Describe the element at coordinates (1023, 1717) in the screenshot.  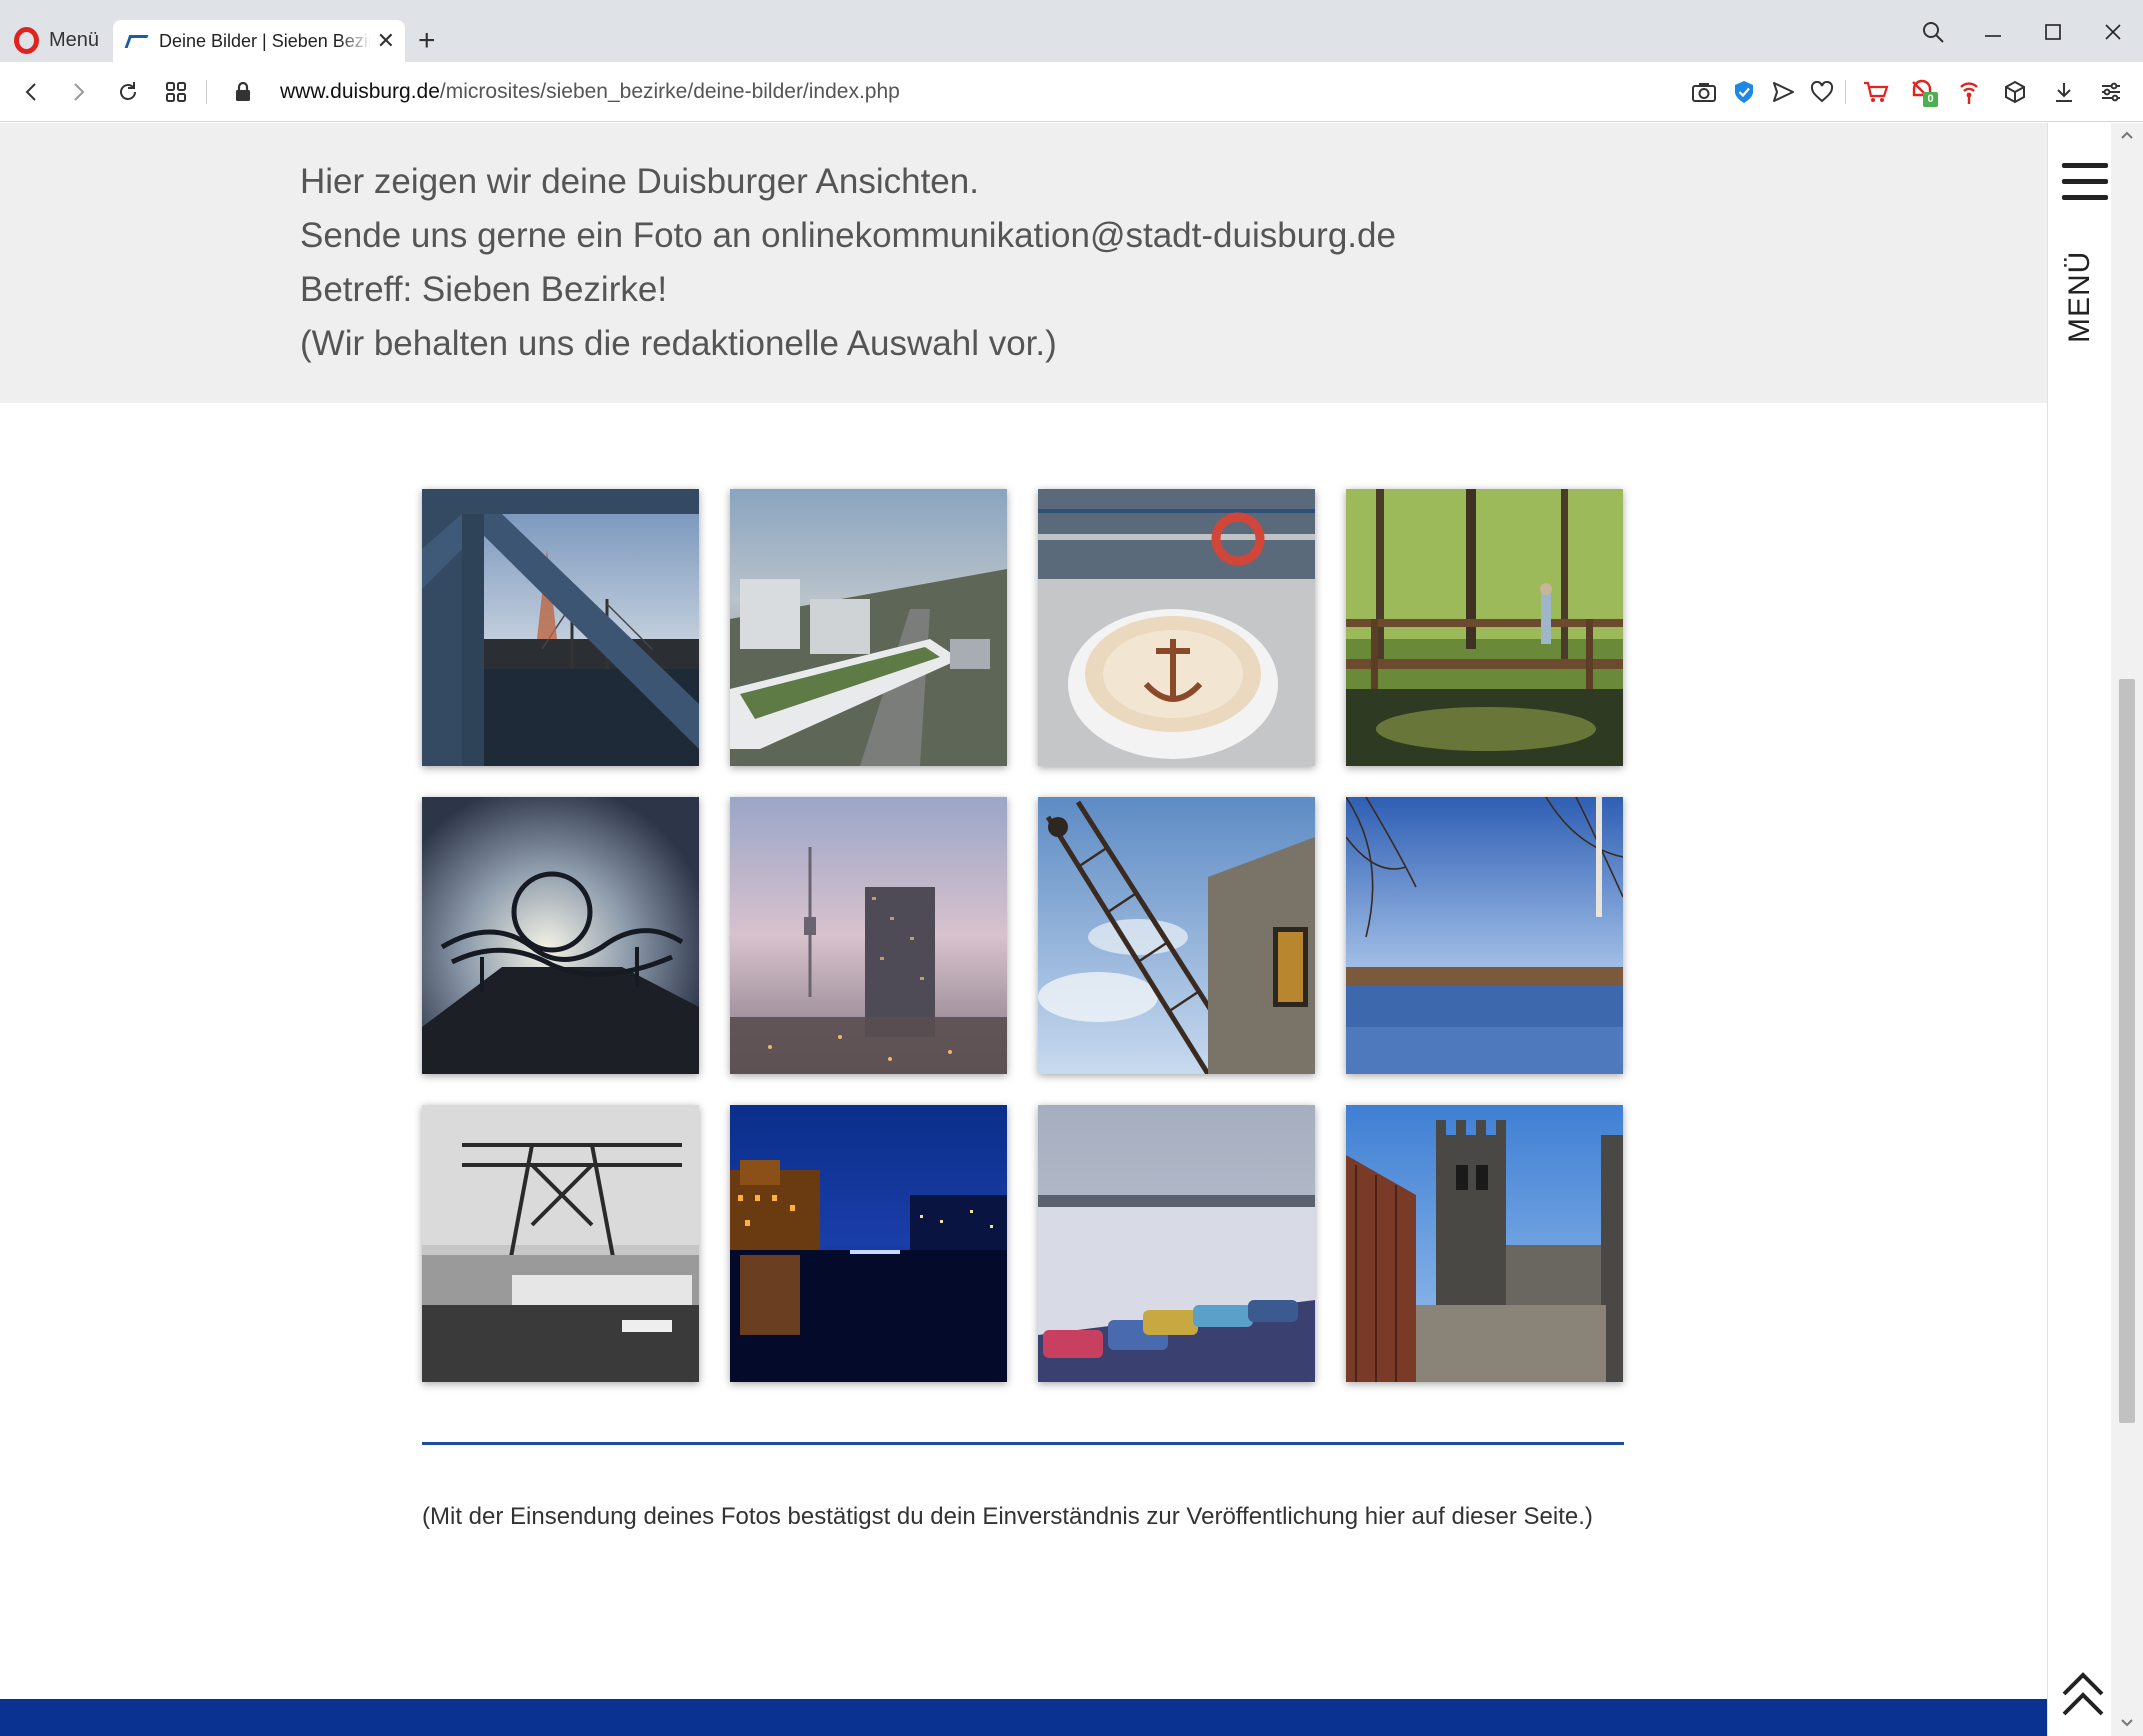
I see `footer-band` at that location.